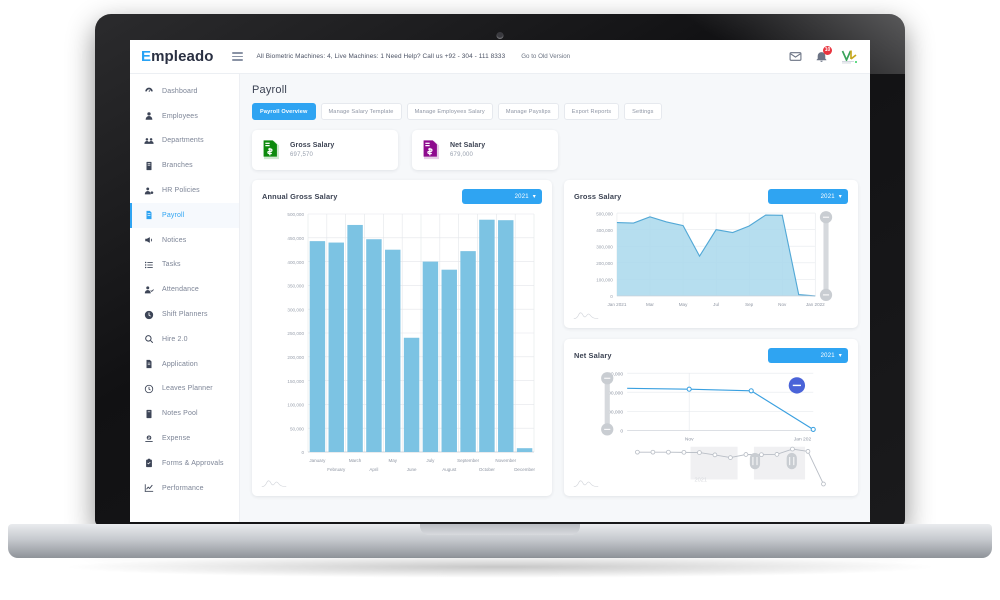 The image size is (1000, 600). I want to click on clock-filled-icon, so click(149, 315).